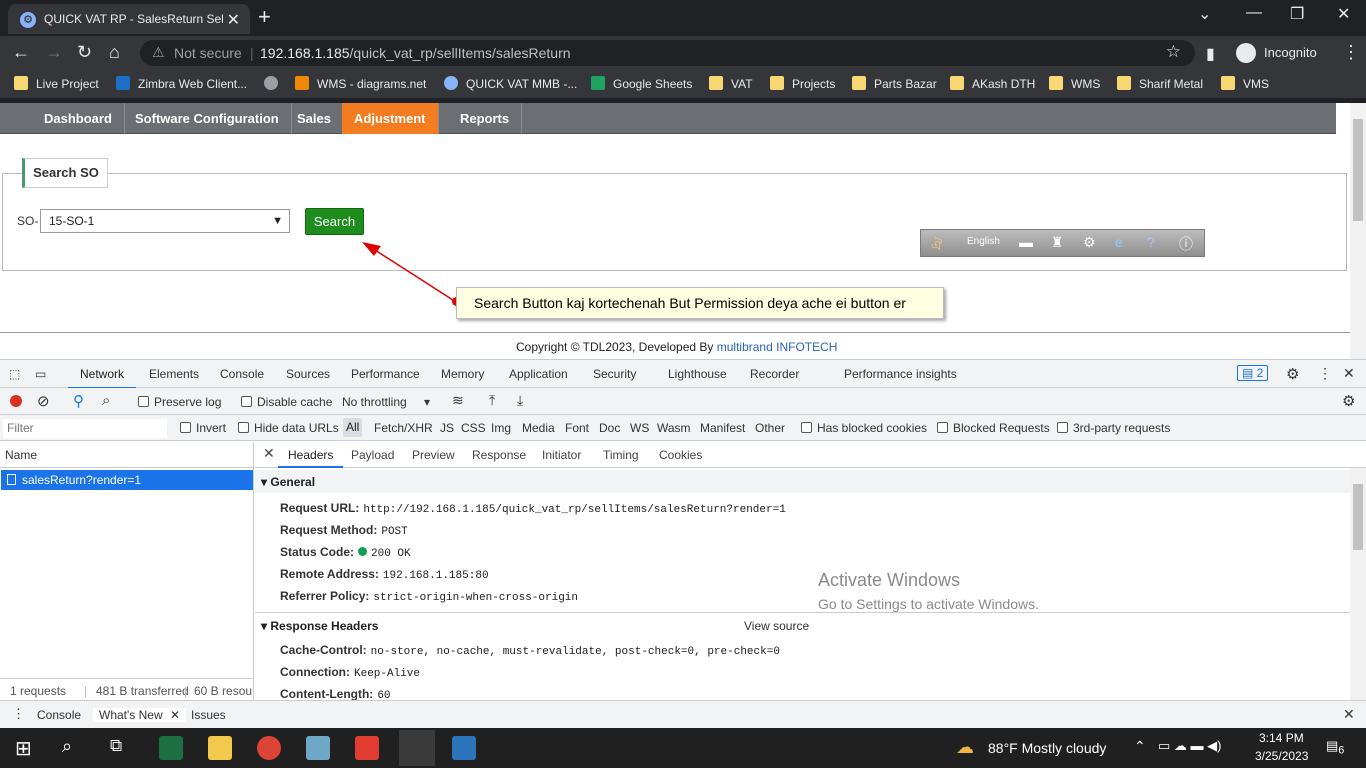  Describe the element at coordinates (433, 455) in the screenshot. I see `tab-preview: Preview` at that location.